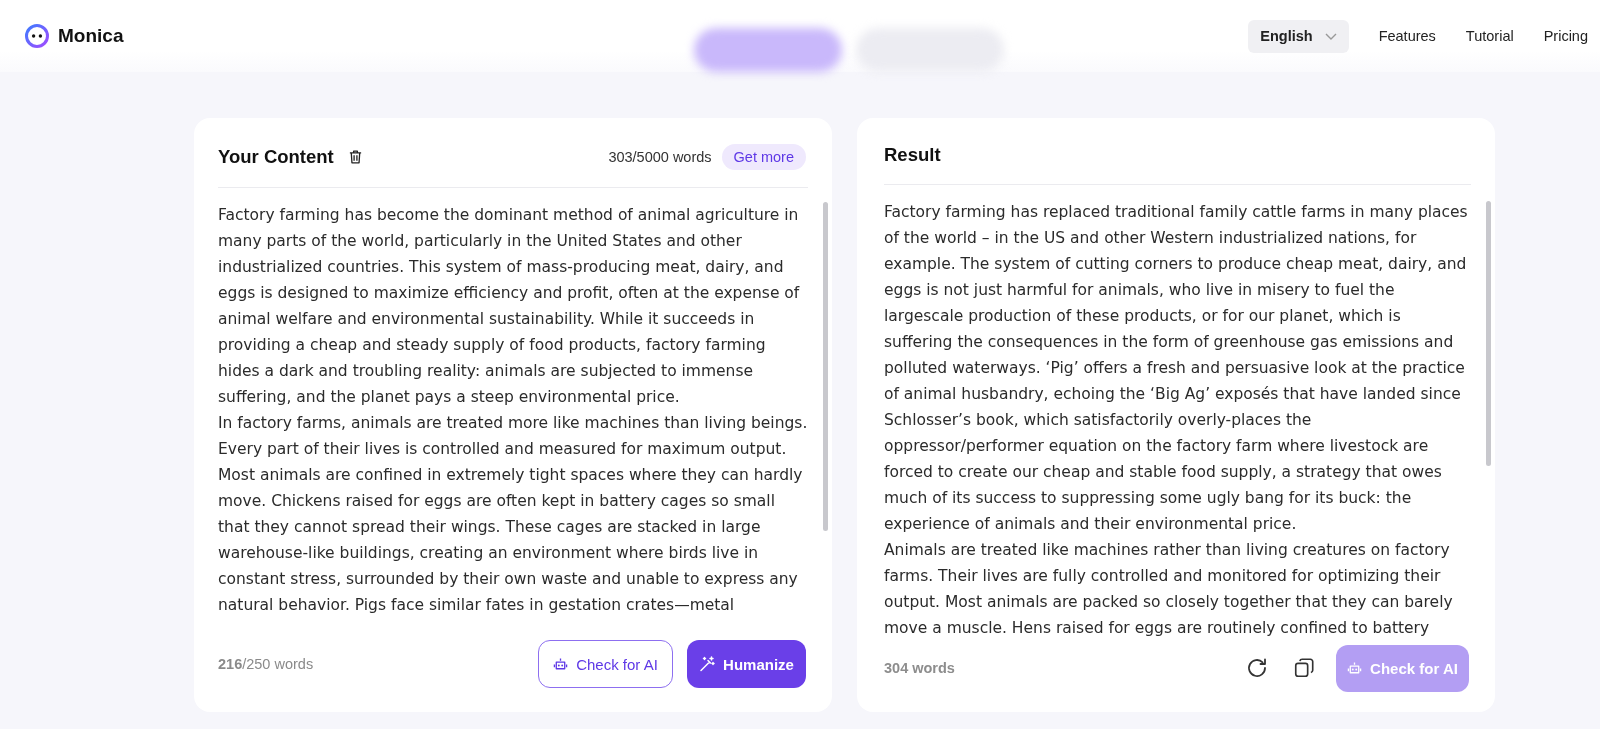  I want to click on word-count: 304 words, so click(919, 668).